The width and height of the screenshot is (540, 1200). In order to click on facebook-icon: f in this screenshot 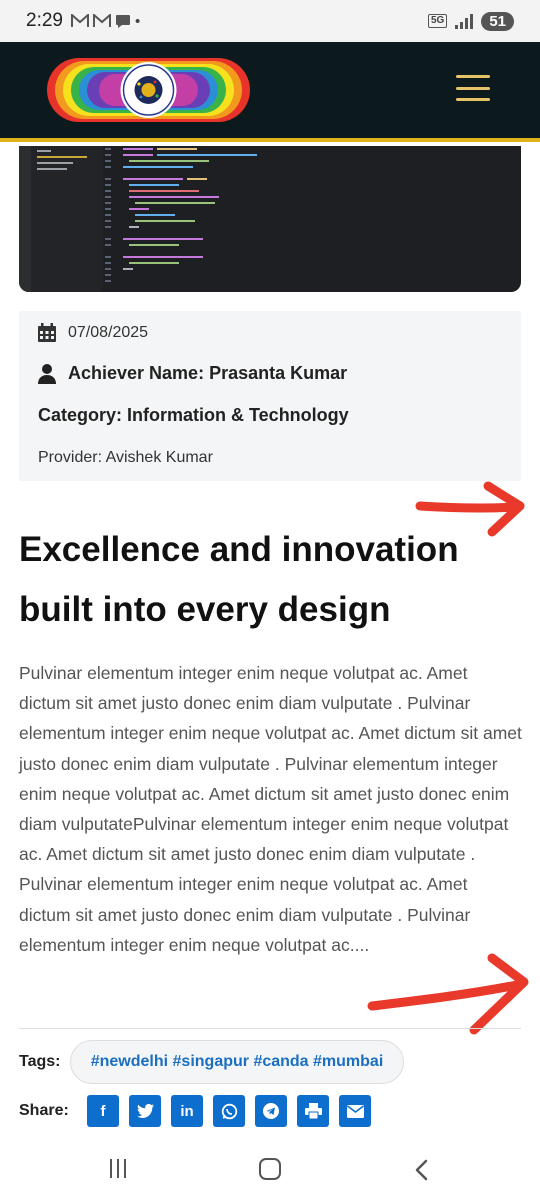, I will do `click(103, 1111)`.